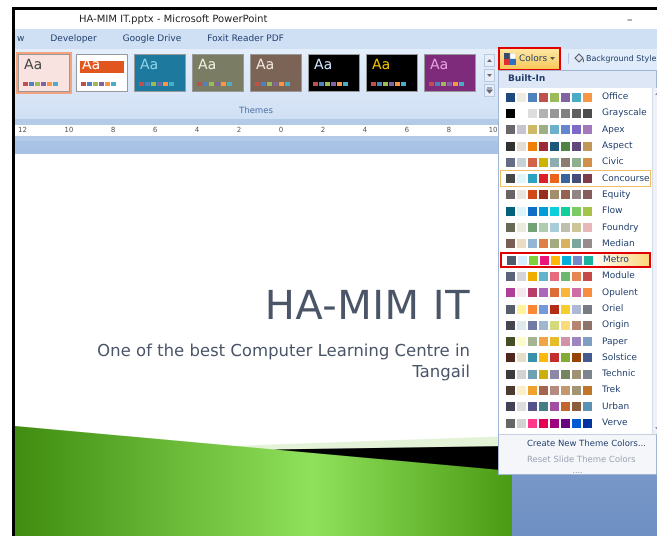 This screenshot has width=657, height=536. What do you see at coordinates (575, 292) in the screenshot?
I see `color-scheme-item: Opulent` at bounding box center [575, 292].